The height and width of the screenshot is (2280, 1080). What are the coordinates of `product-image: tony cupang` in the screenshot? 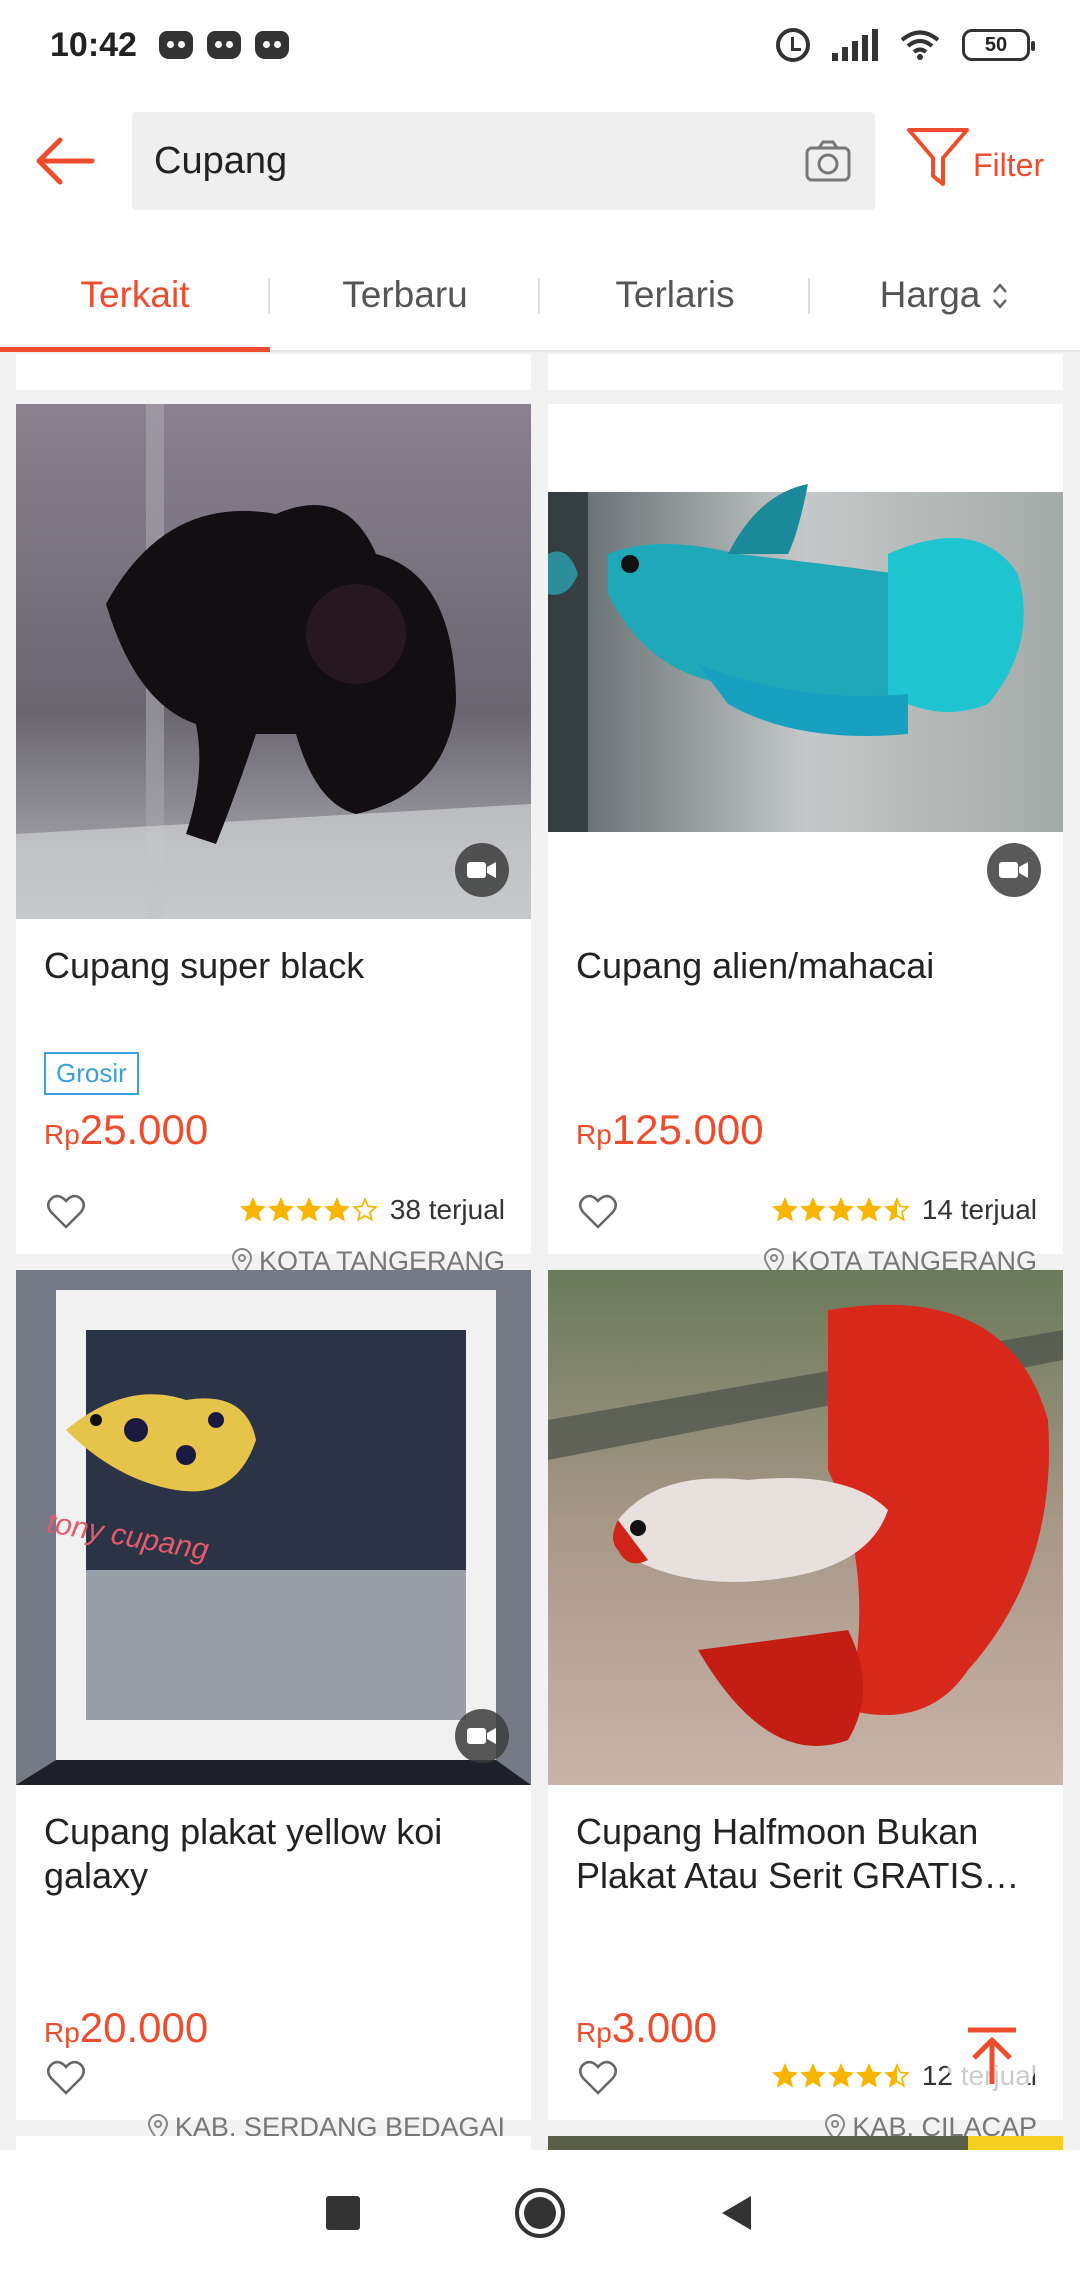 It's located at (273, 1527).